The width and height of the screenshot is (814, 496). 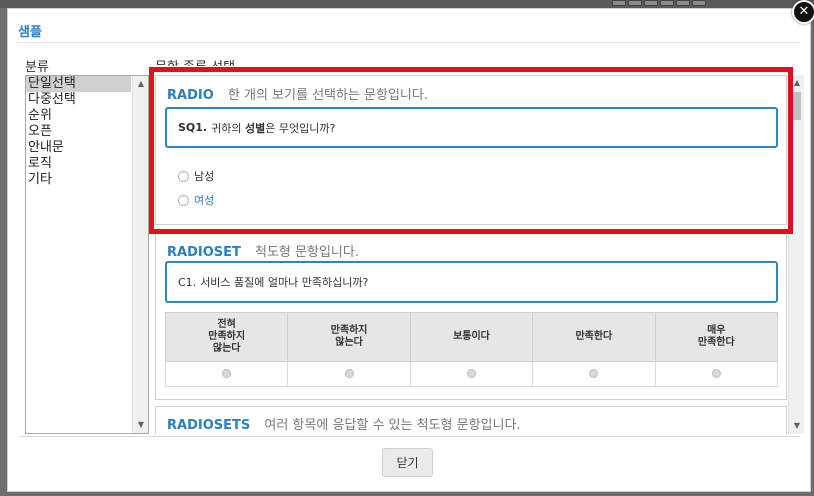 I want to click on category-item-single: 단일선택, so click(x=78, y=84).